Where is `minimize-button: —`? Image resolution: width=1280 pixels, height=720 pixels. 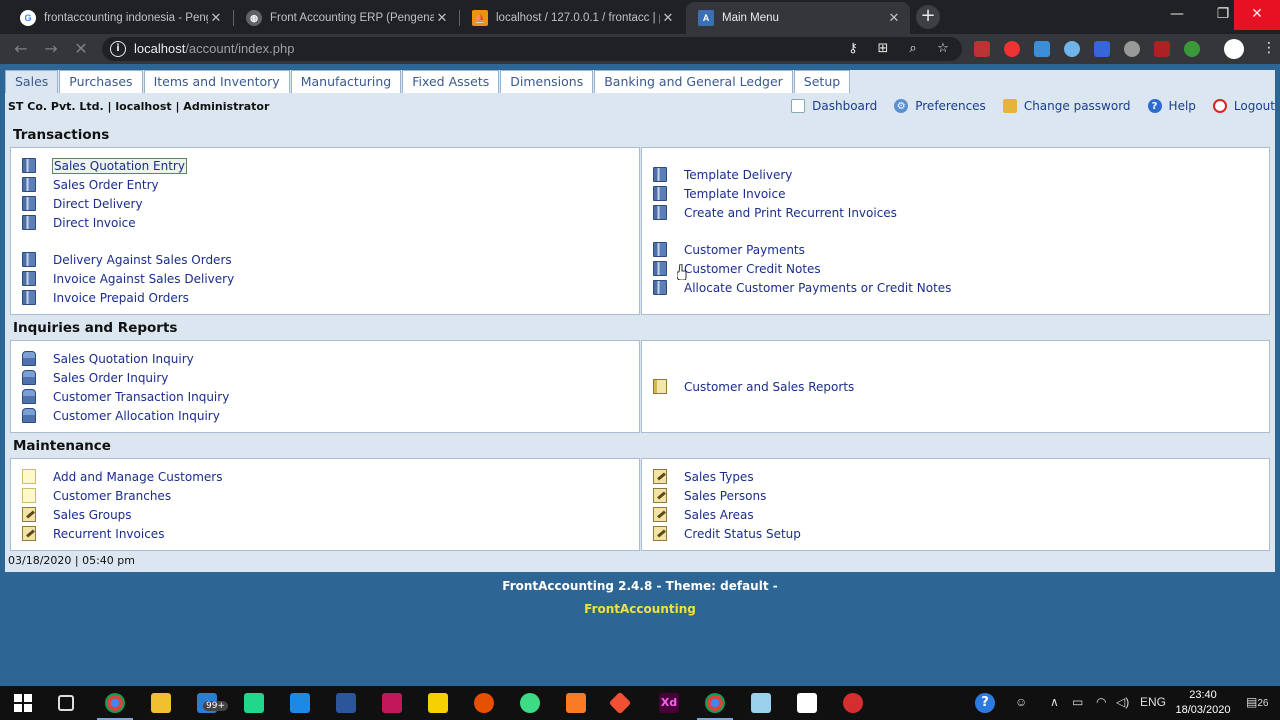 minimize-button: — is located at coordinates (1177, 15).